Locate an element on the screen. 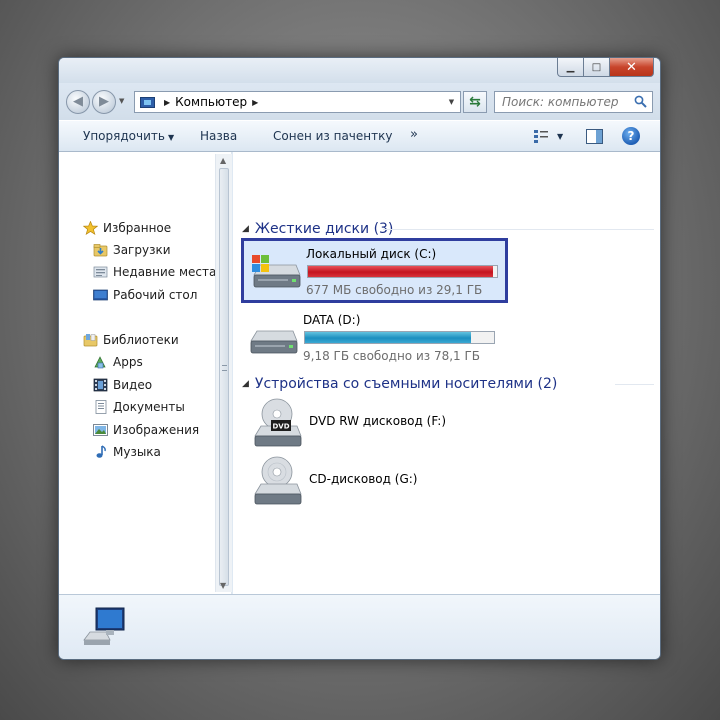 The width and height of the screenshot is (720, 720). burn-button: Сонен из пачентку is located at coordinates (332, 136).